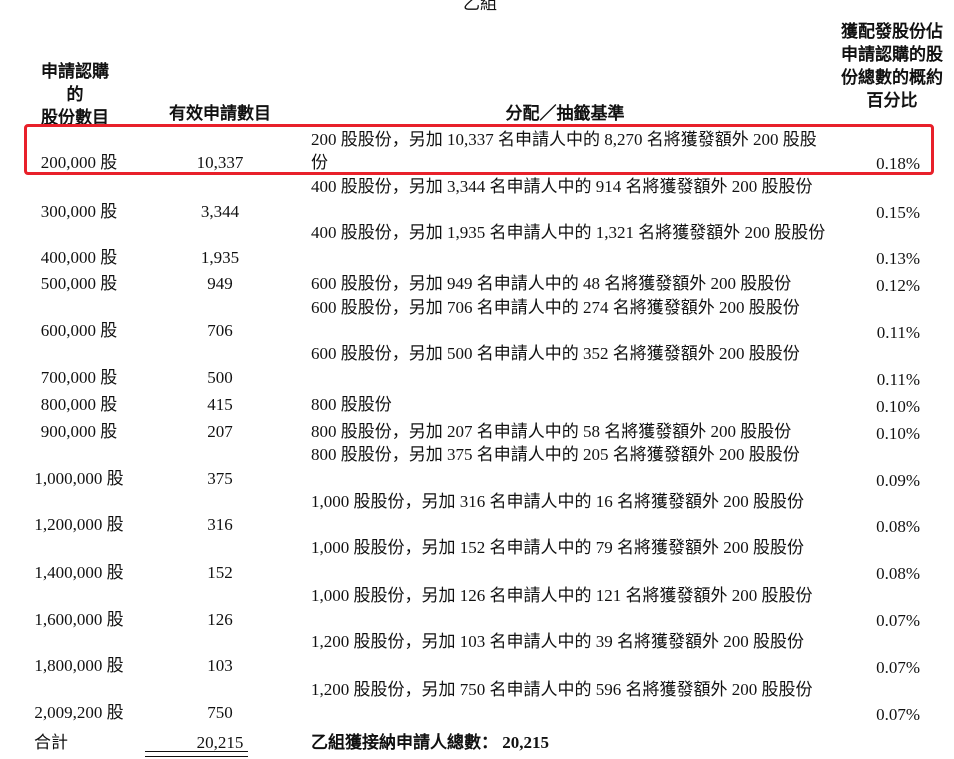 This screenshot has width=954, height=759. Describe the element at coordinates (220, 478) in the screenshot. I see `row-valid-applications: 375` at that location.